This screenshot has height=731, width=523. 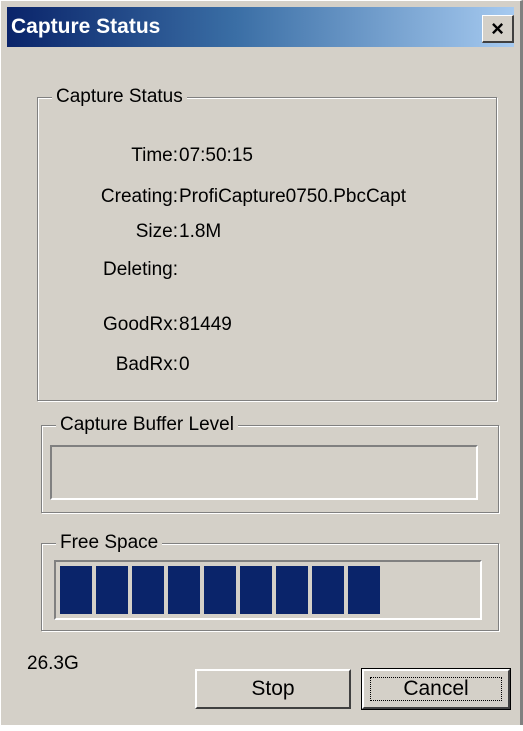 What do you see at coordinates (140, 269) in the screenshot?
I see `deleting-label: Deleting:` at bounding box center [140, 269].